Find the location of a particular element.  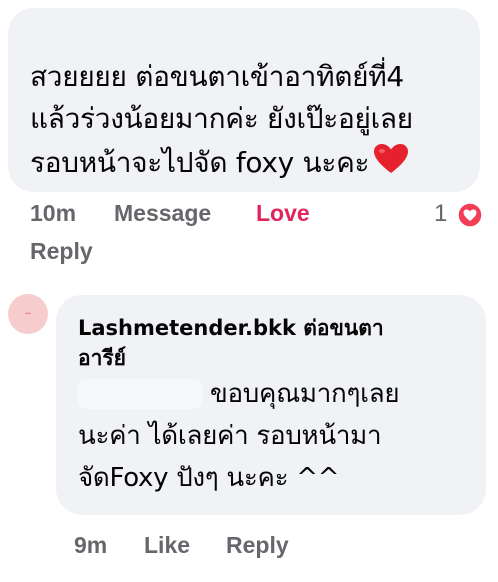

comment-text-line: รอบหน้าจะไปจัด foxy นะคะ is located at coordinates (247, 162).